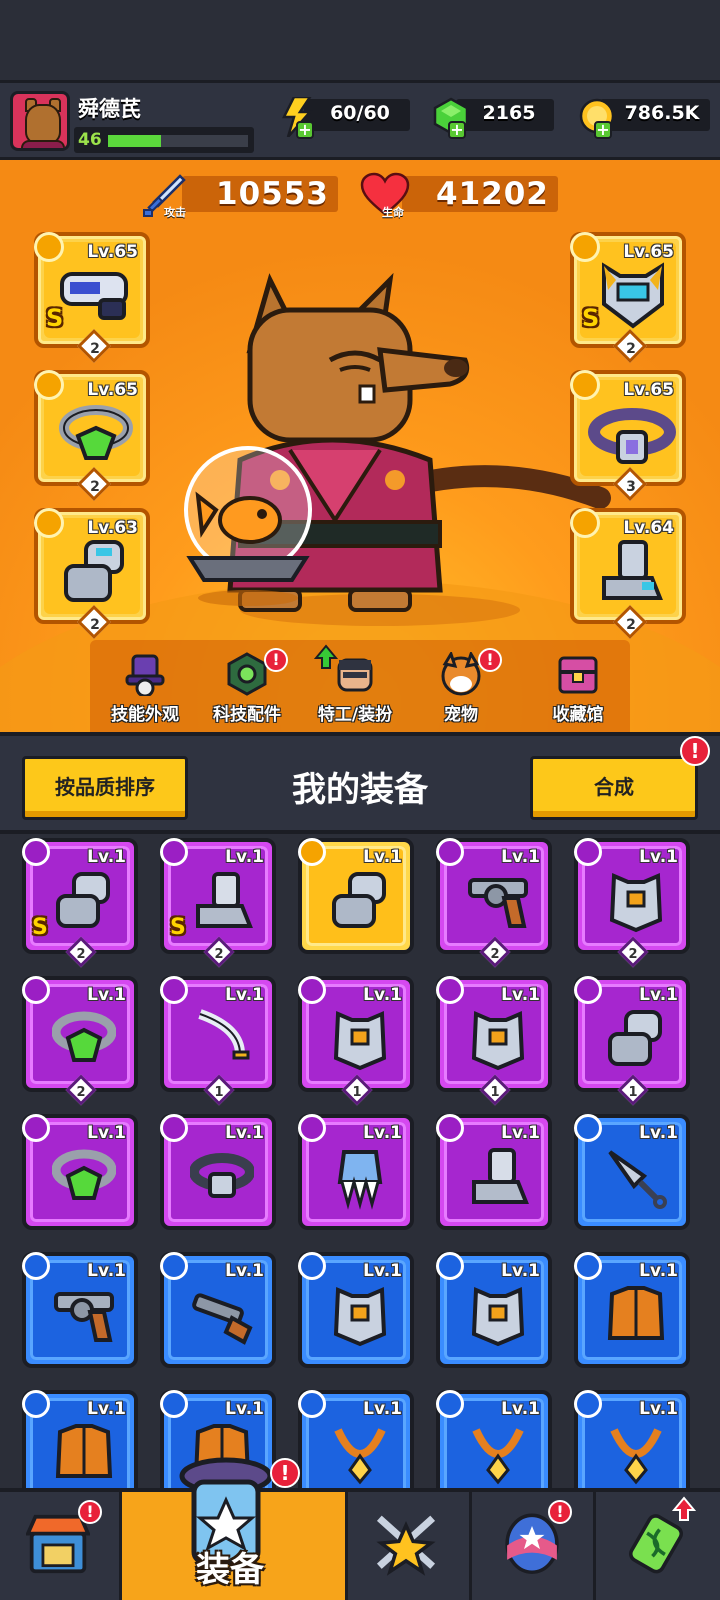 This screenshot has width=720, height=1600. Describe the element at coordinates (135, 141) in the screenshot. I see `xp-bar-fill` at that location.